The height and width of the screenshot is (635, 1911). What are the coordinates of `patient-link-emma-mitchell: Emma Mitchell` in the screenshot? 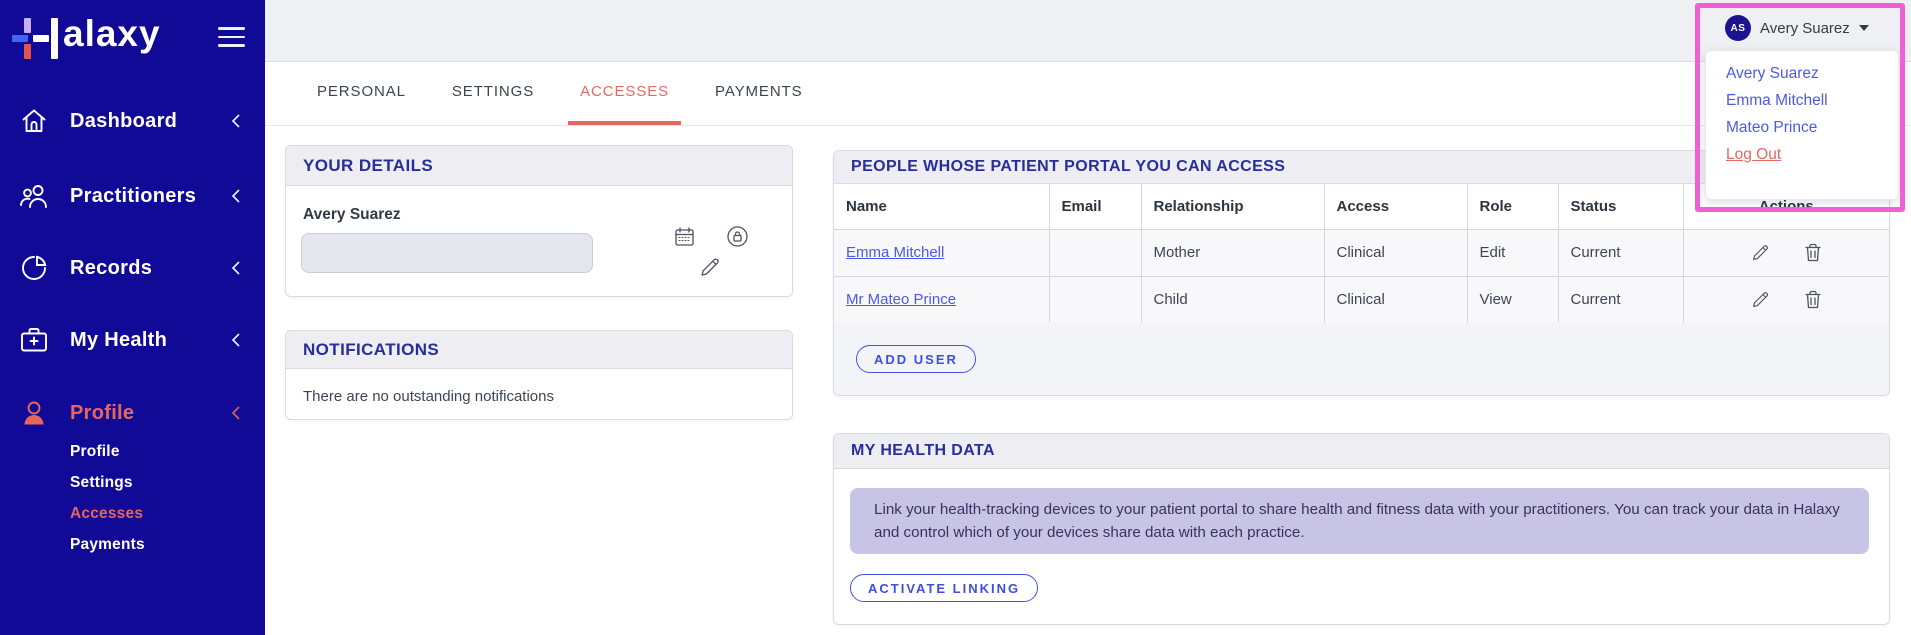 It's located at (895, 252).